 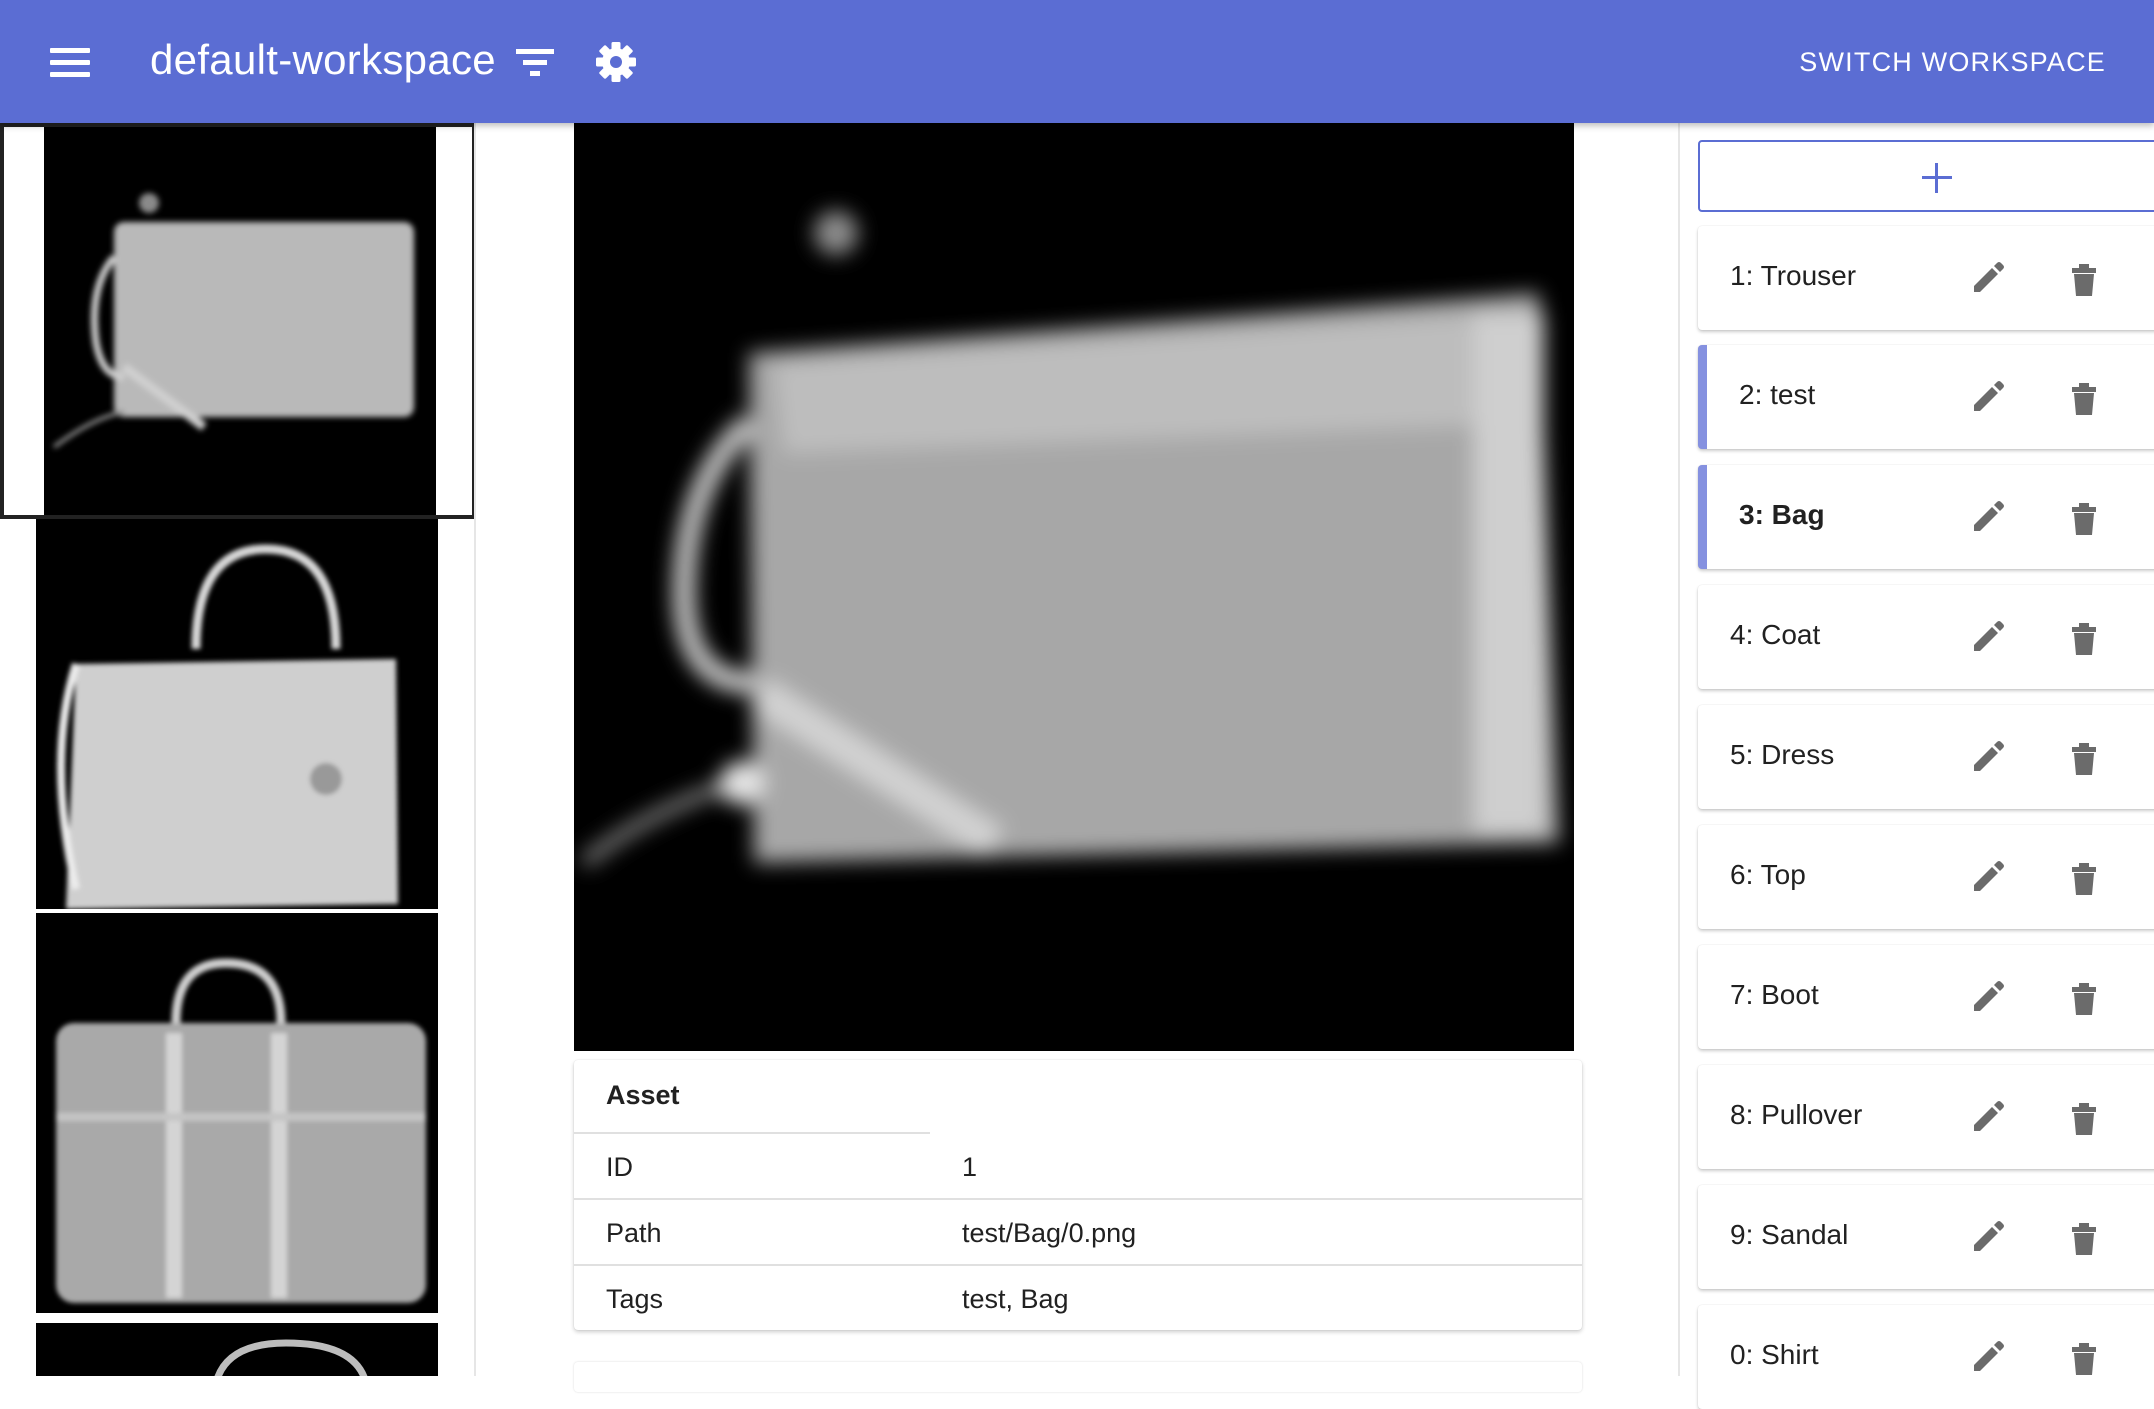 What do you see at coordinates (1777, 394) in the screenshot?
I see `label-item-name: 2: test` at bounding box center [1777, 394].